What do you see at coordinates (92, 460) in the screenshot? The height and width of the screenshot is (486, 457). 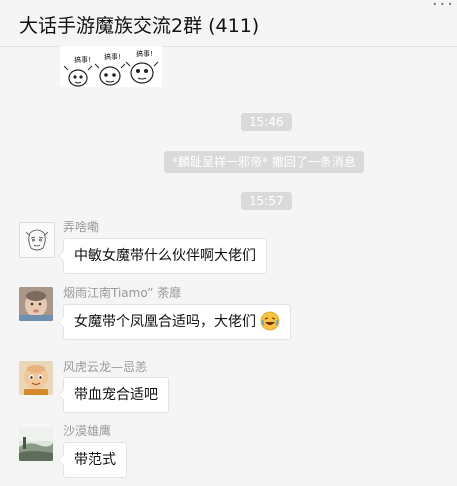 I see `message-bubble: 带范式` at bounding box center [92, 460].